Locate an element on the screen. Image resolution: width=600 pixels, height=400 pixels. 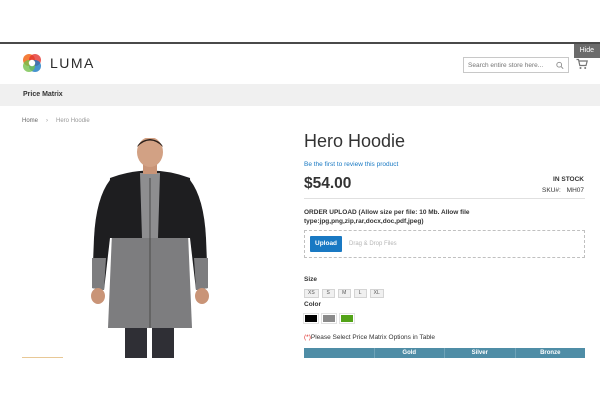
product-price: $54.00 is located at coordinates (328, 183).